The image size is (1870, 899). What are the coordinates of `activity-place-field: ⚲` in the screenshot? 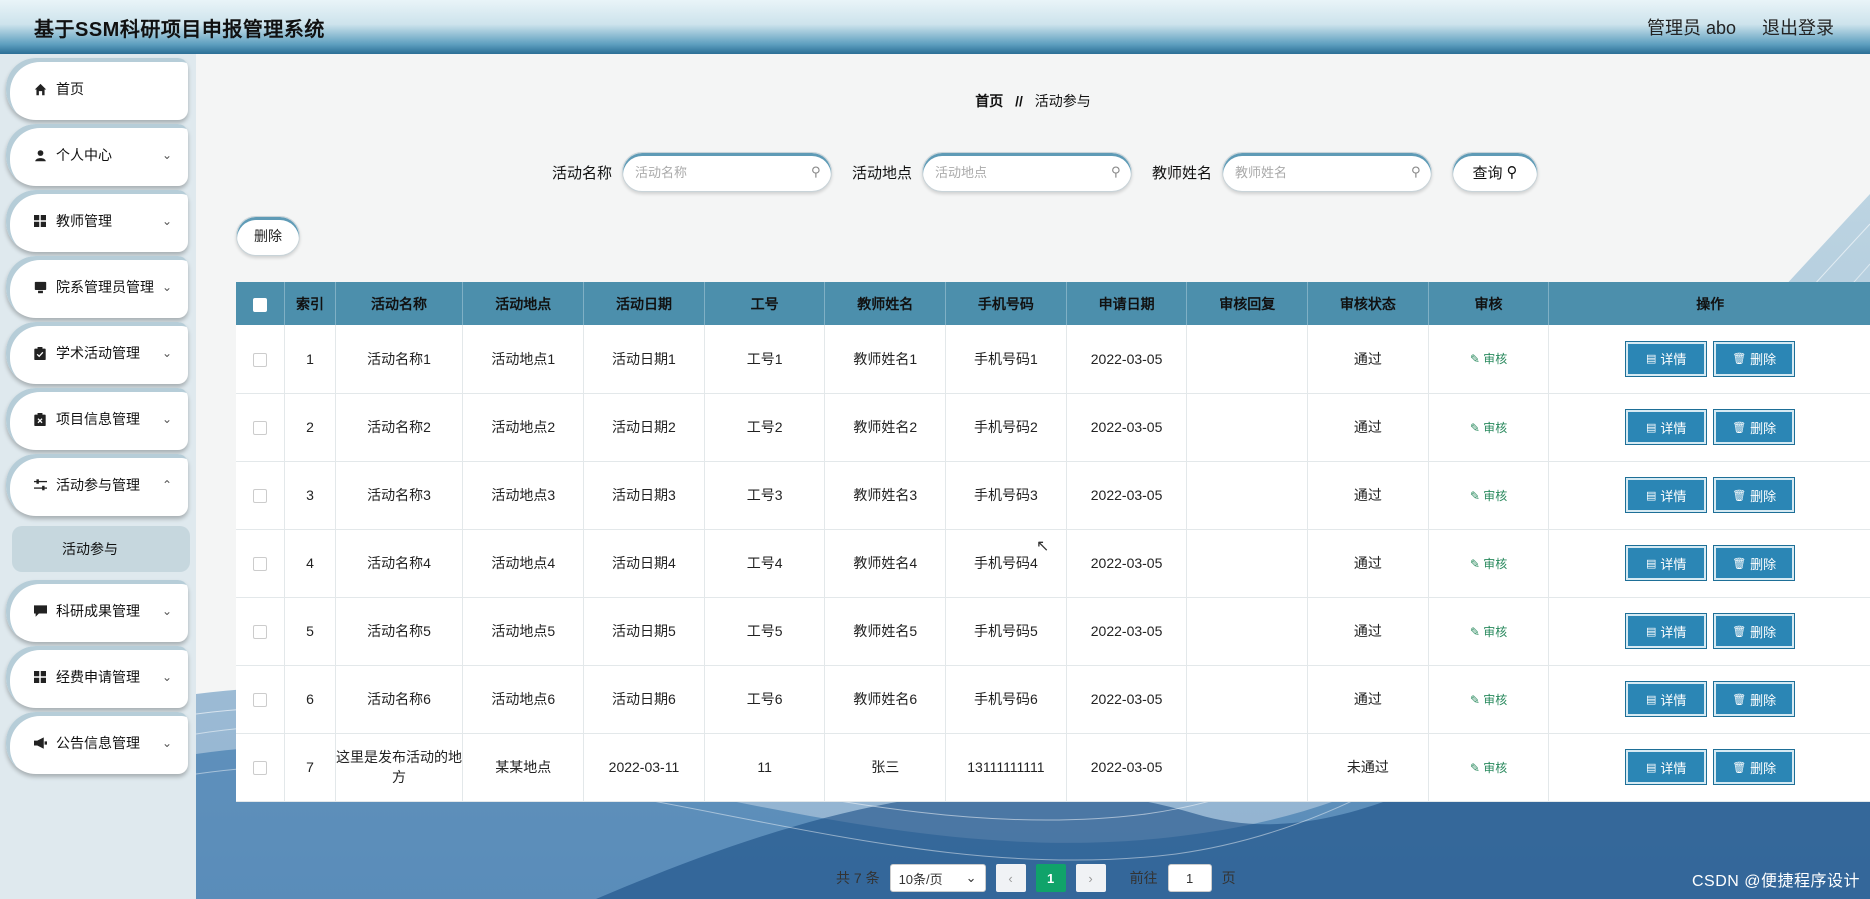 It's located at (1027, 172).